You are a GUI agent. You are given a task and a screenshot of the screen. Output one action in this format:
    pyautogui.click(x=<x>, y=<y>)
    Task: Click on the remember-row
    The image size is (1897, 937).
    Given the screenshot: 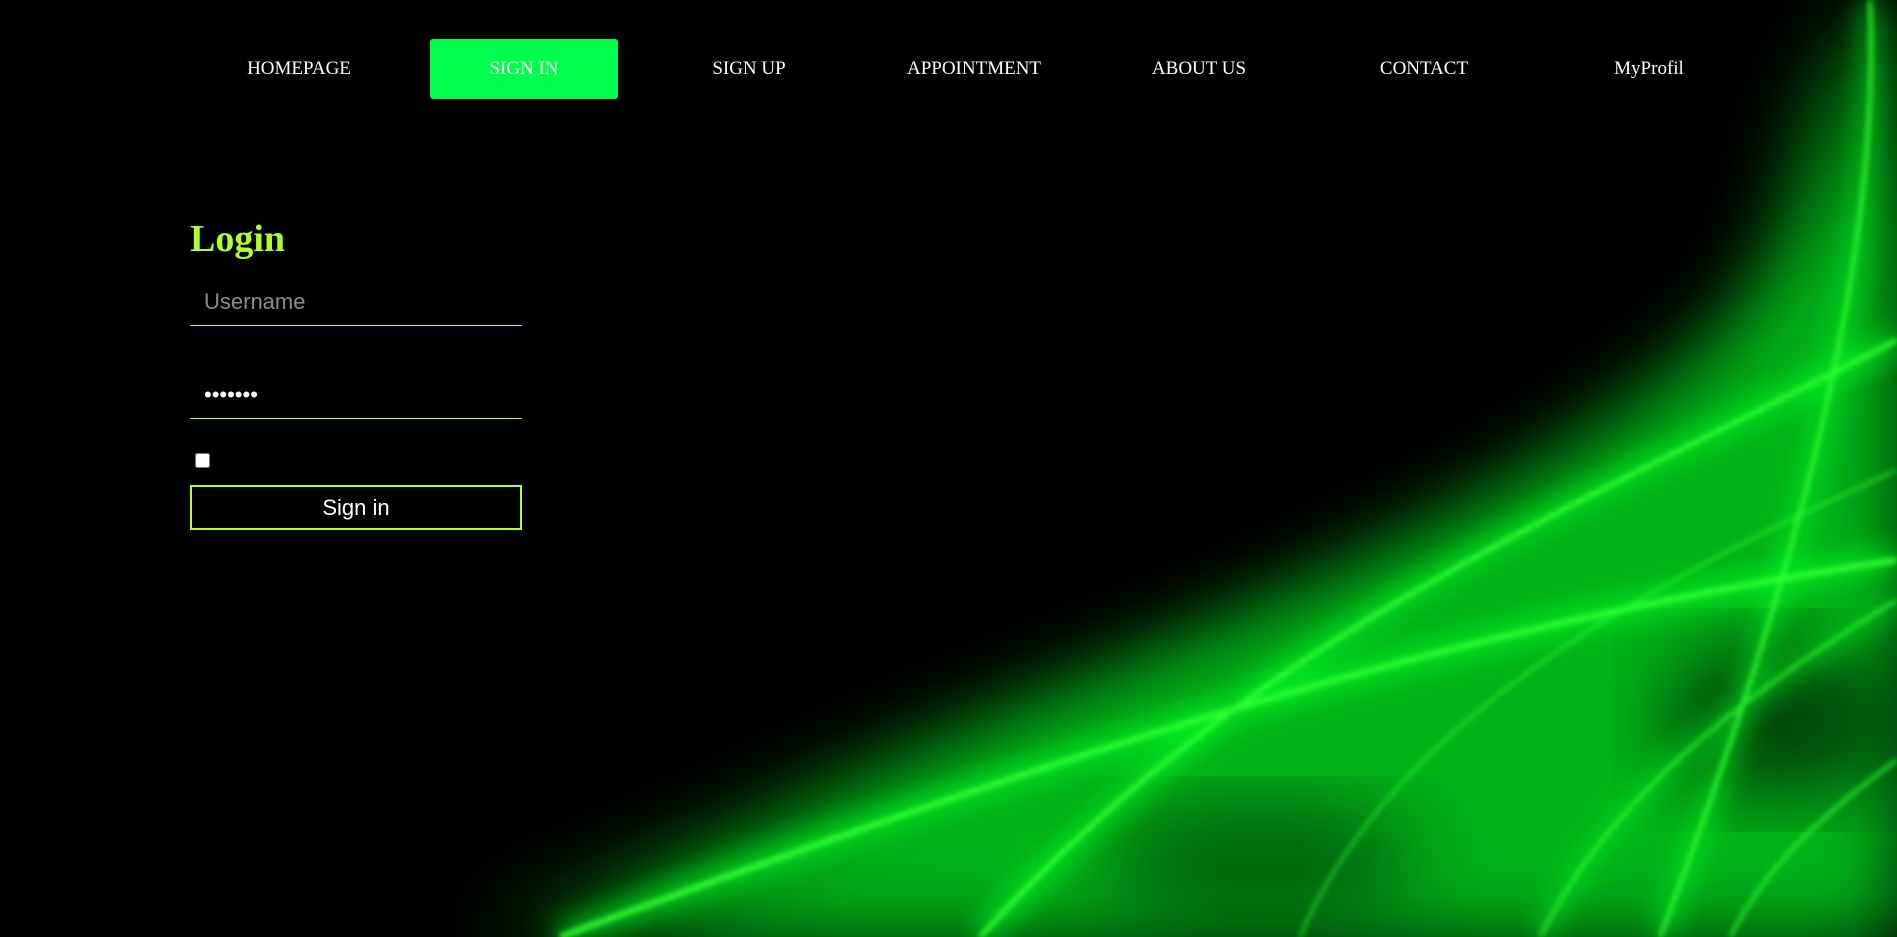 What is the action you would take?
    pyautogui.click(x=356, y=463)
    